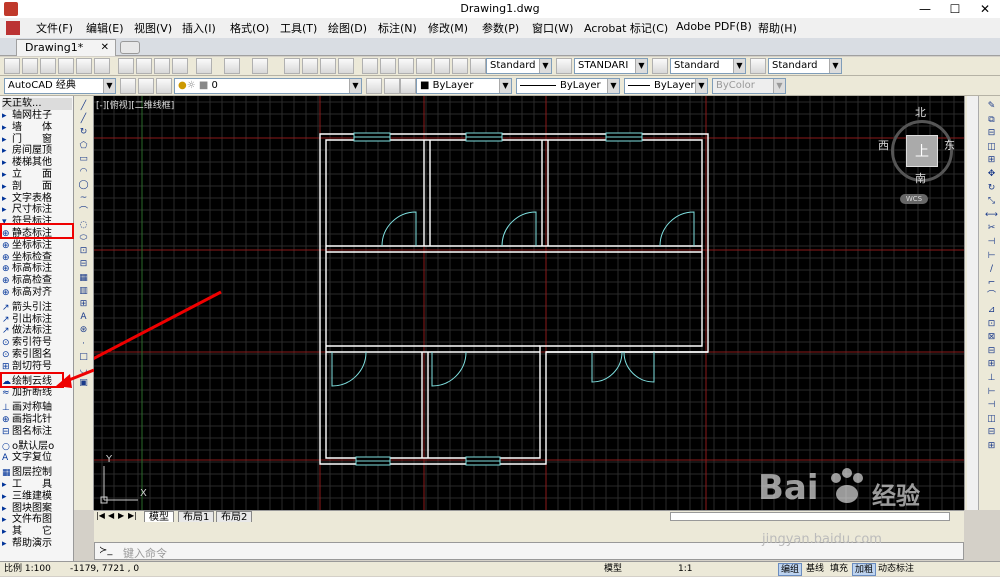 The width and height of the screenshot is (1000, 577). I want to click on close-tab-icon: ✕, so click(105, 47).